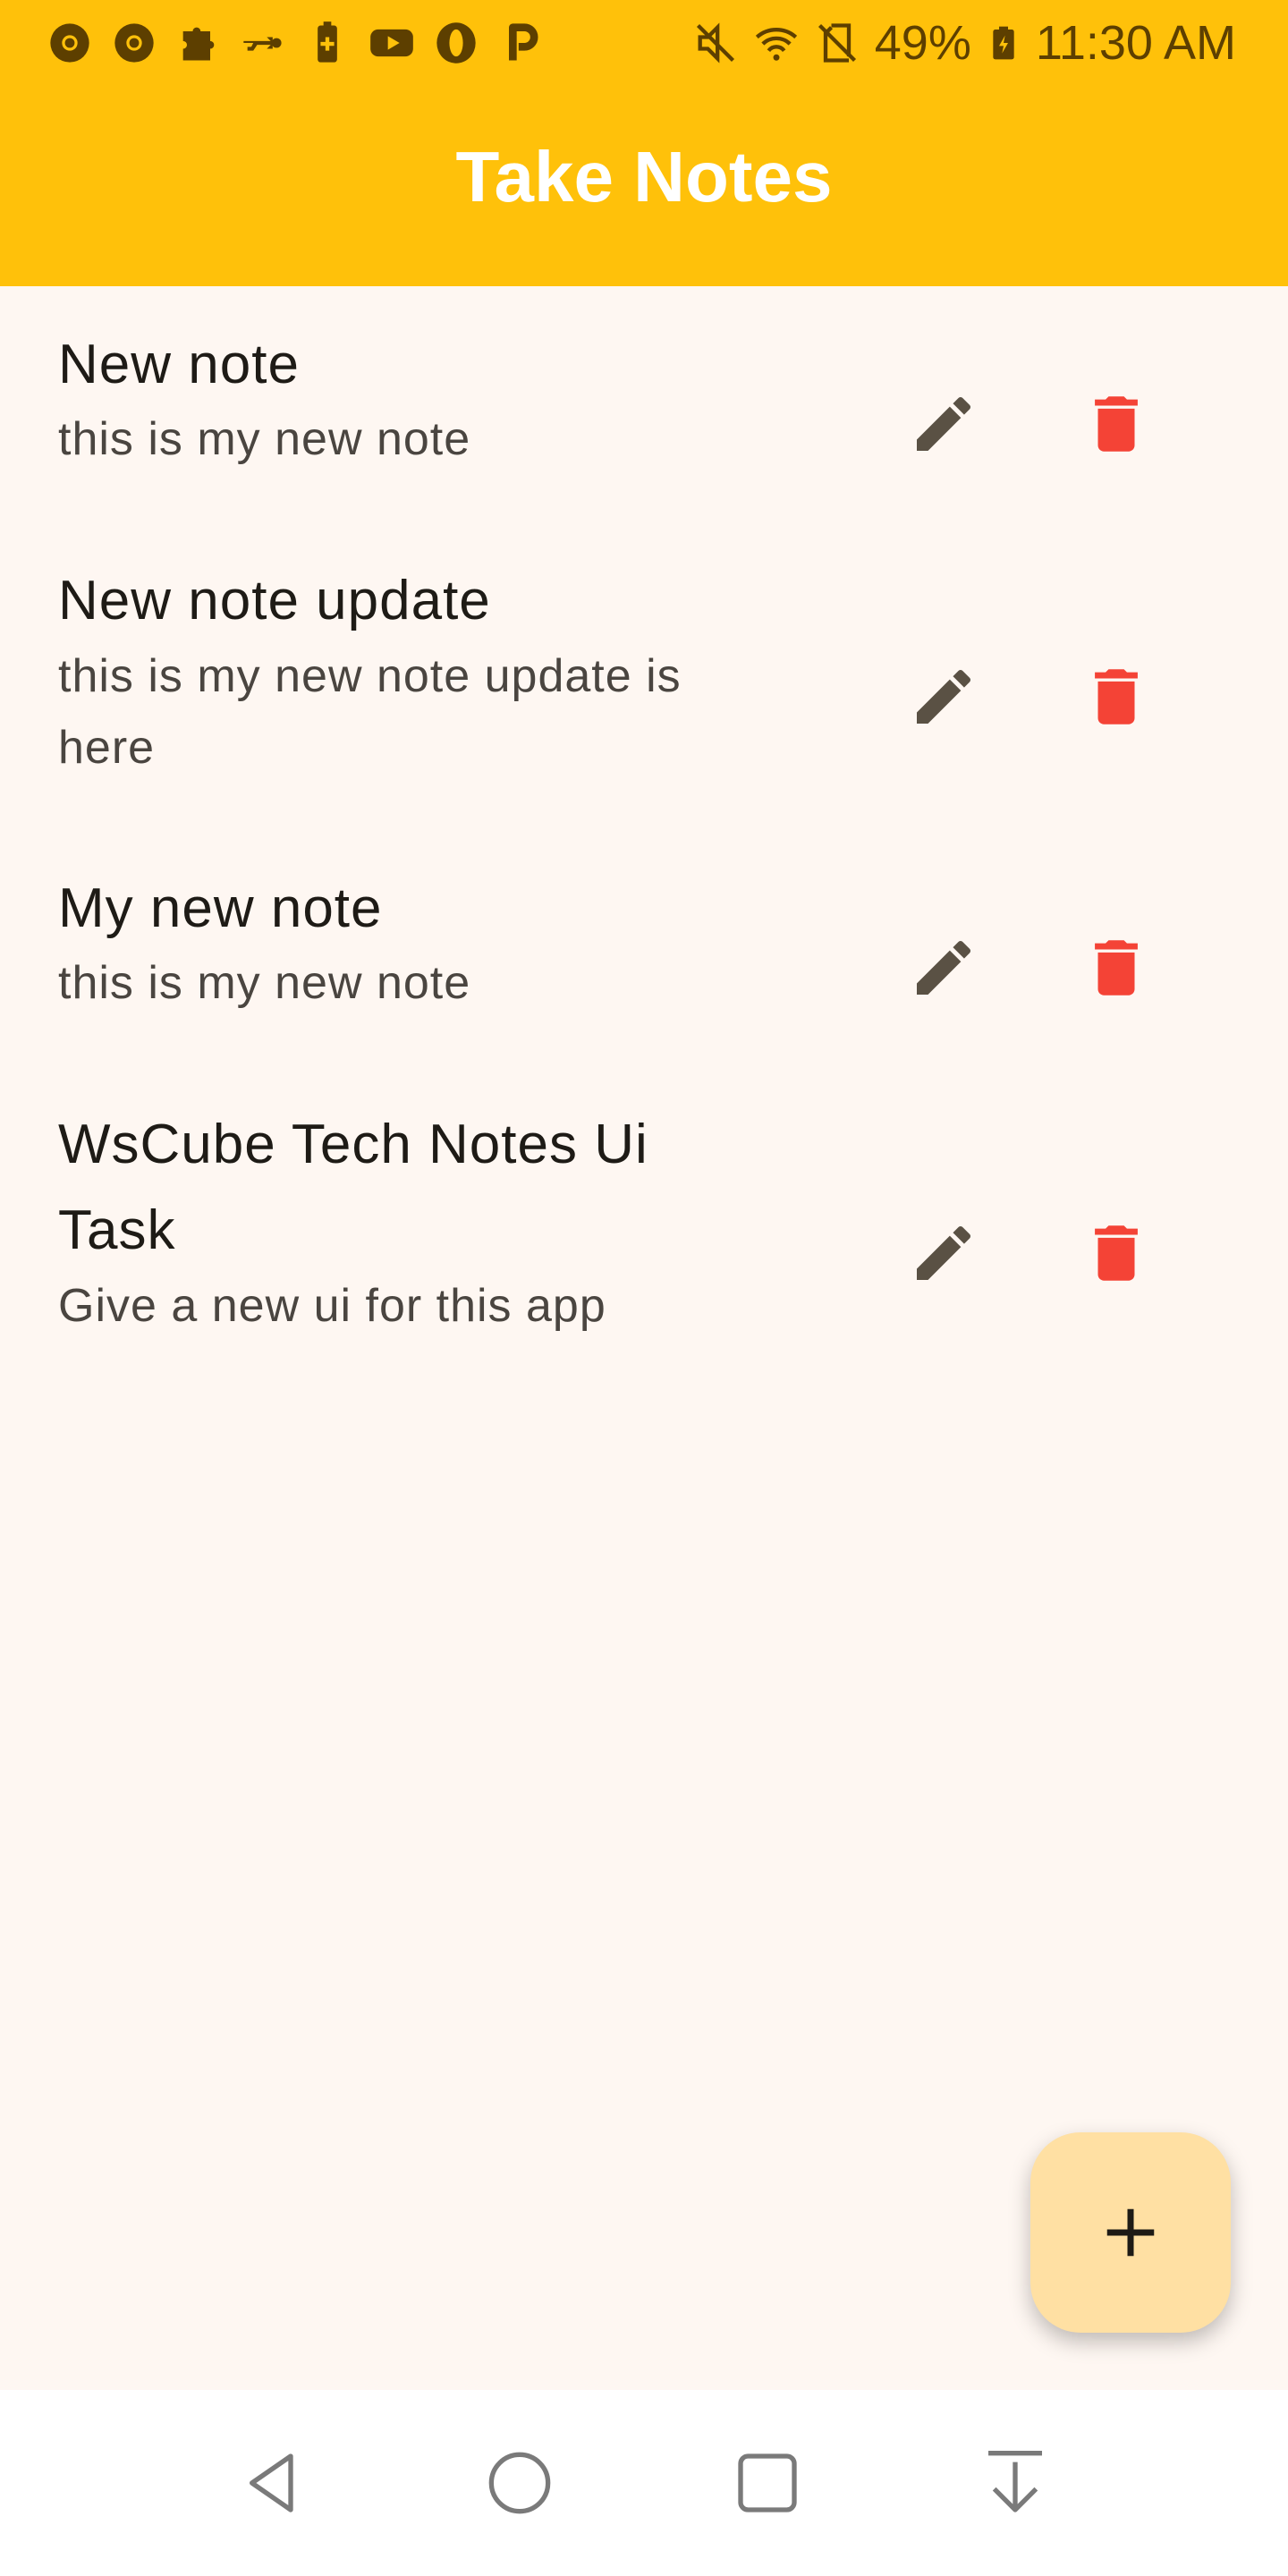 This screenshot has height=2576, width=1288. I want to click on plus-icon, so click(1130, 2232).